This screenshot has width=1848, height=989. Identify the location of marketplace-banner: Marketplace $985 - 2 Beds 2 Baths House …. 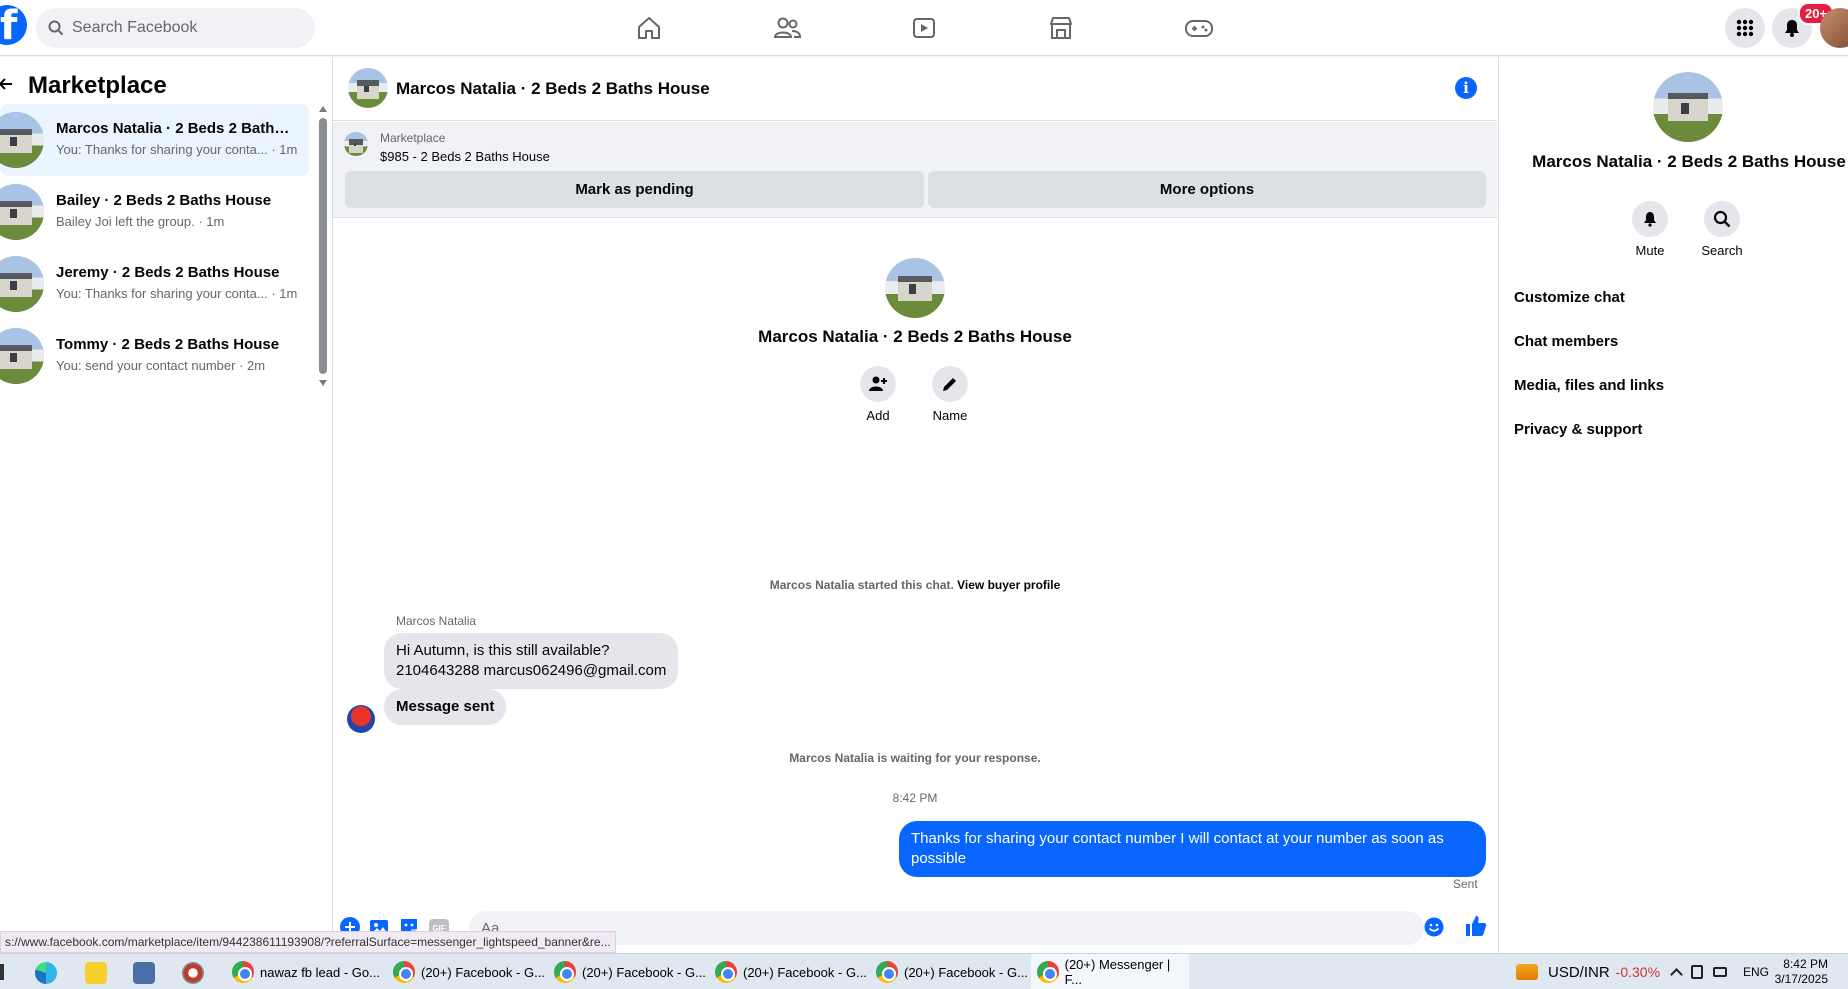
(915, 170).